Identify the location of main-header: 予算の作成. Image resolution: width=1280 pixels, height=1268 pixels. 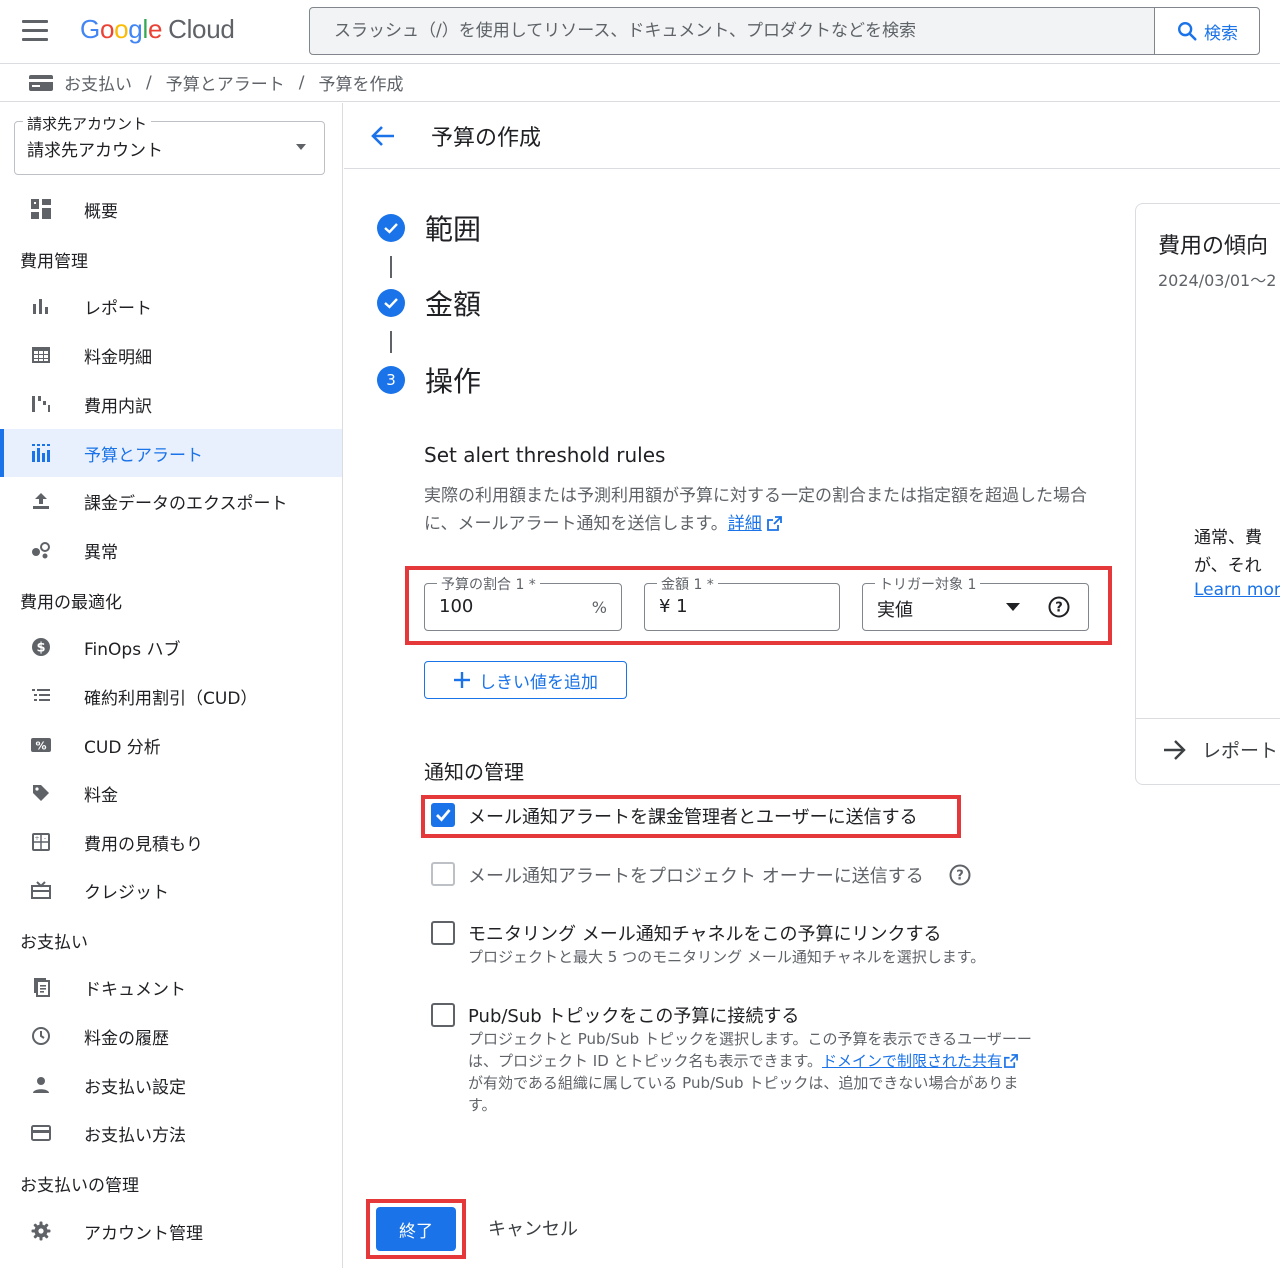
(812, 136).